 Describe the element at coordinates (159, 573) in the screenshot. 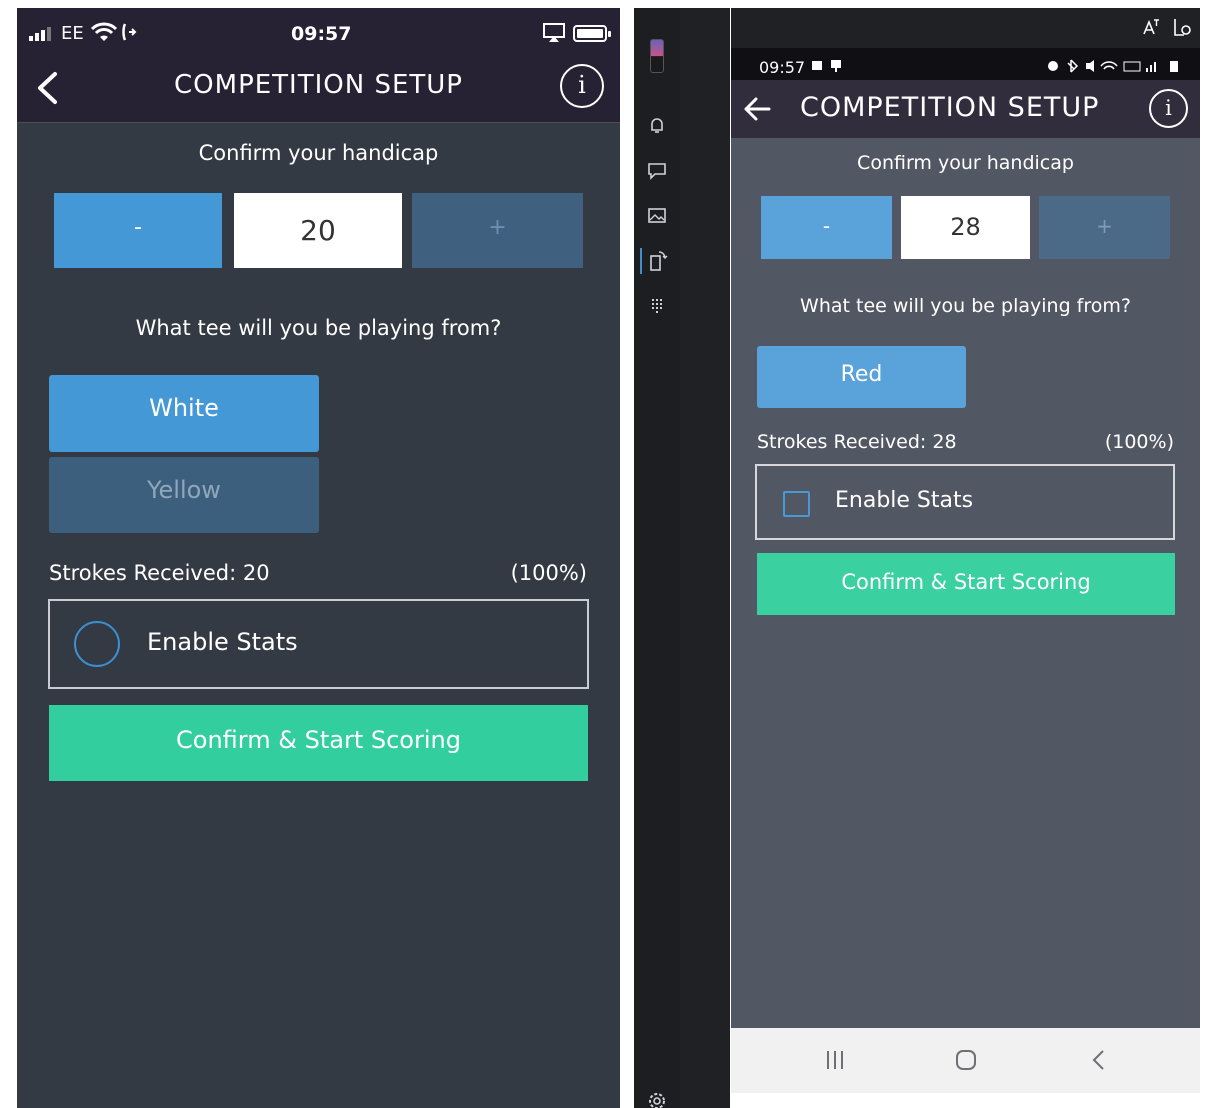

I see `strokes-received-text: Strokes Received: 20` at that location.